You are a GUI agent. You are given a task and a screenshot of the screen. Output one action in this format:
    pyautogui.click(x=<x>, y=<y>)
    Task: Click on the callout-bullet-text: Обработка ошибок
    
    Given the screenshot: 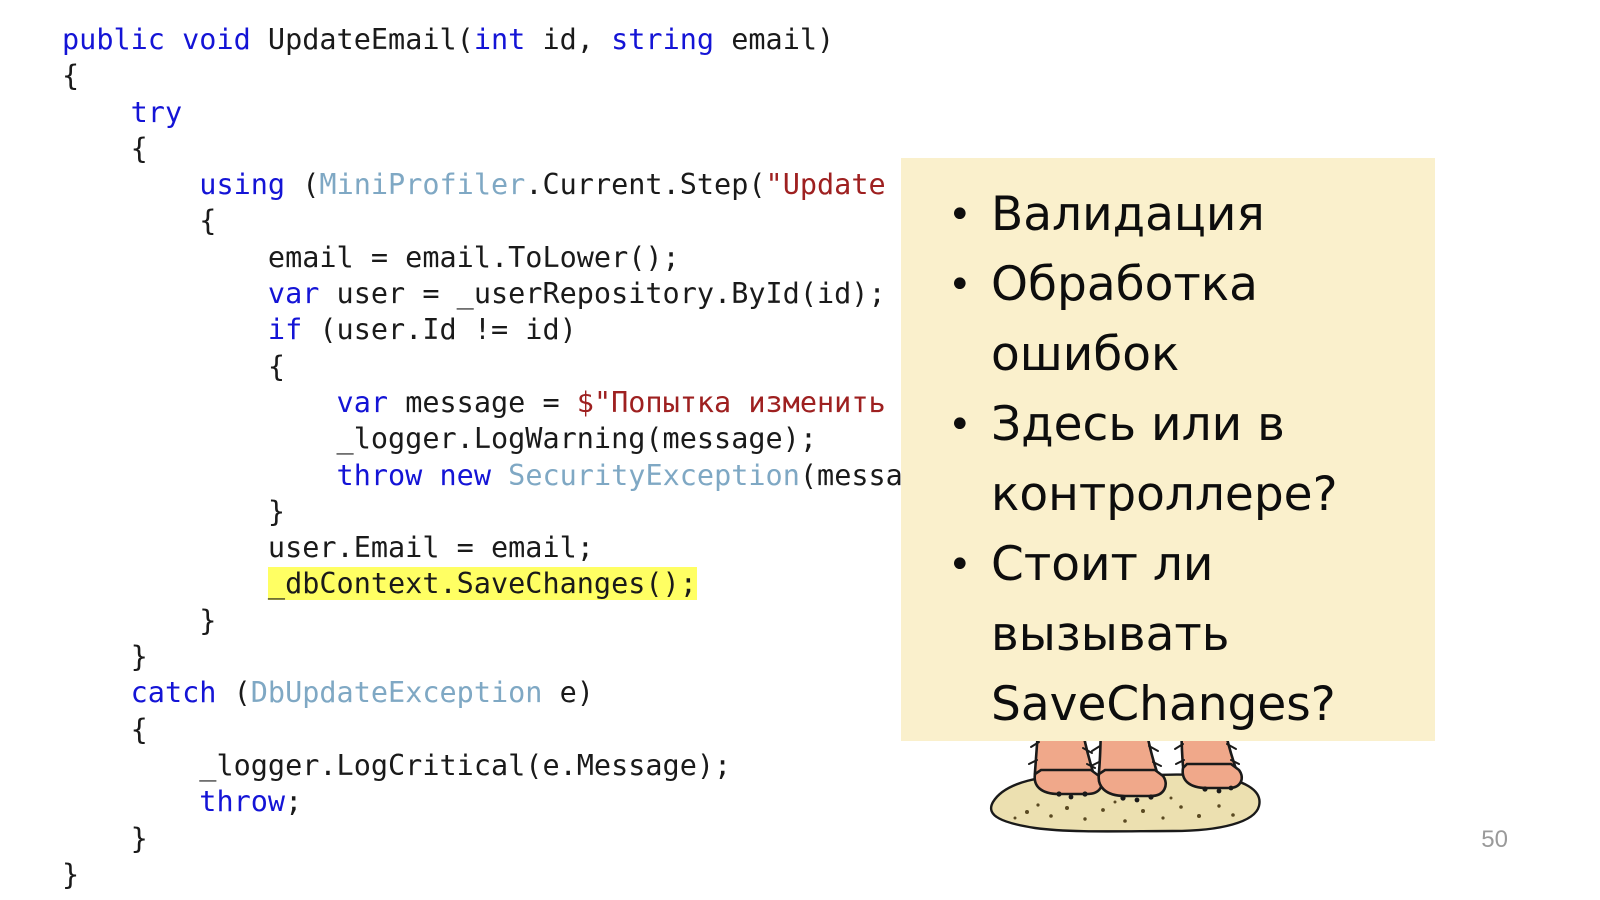 What is the action you would take?
    pyautogui.click(x=1124, y=319)
    